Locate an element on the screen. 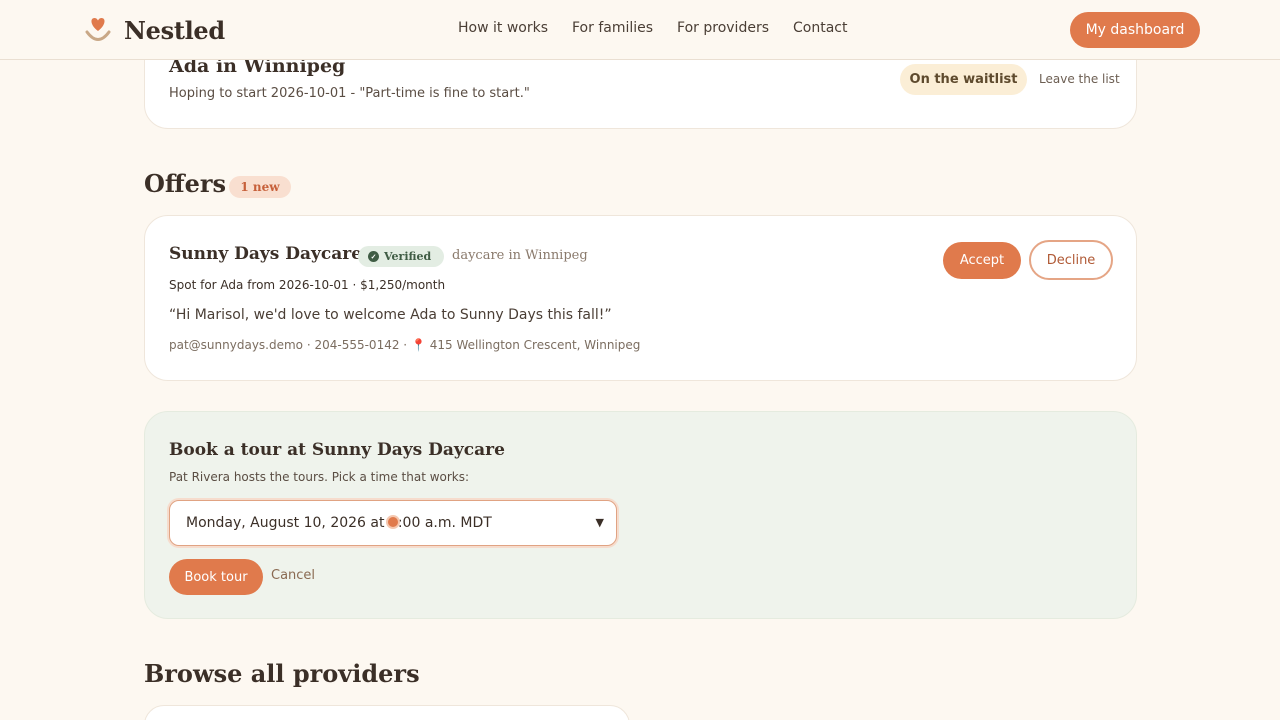  book-tour-button: Book tour is located at coordinates (216, 577).